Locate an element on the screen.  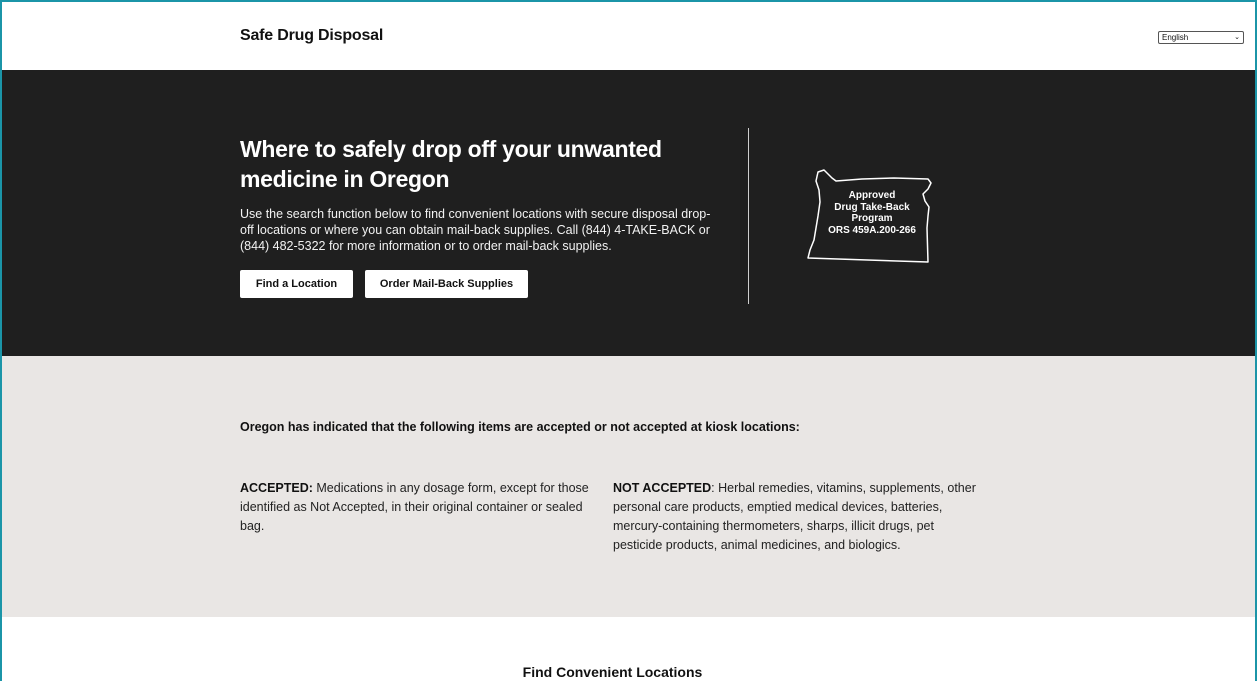
accepted-label: ACCEPTED: is located at coordinates (276, 488).